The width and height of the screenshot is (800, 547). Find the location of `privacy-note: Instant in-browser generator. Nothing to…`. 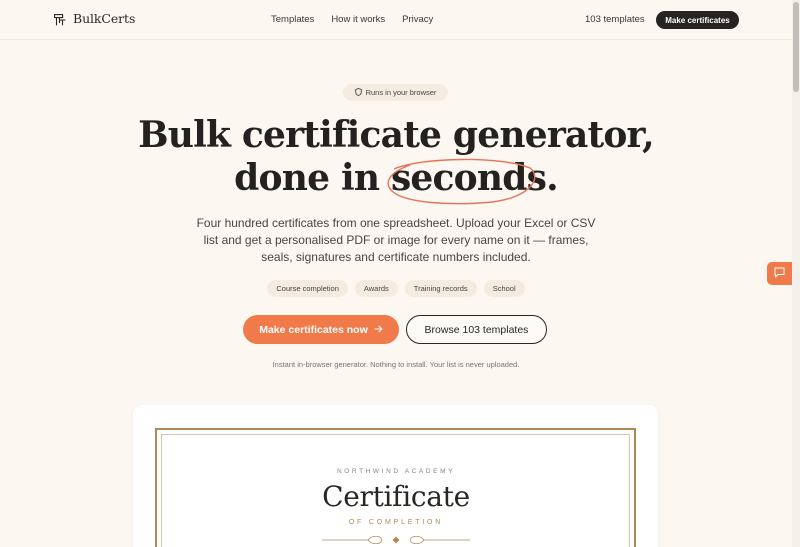

privacy-note: Instant in-browser generator. Nothing to… is located at coordinates (396, 364).